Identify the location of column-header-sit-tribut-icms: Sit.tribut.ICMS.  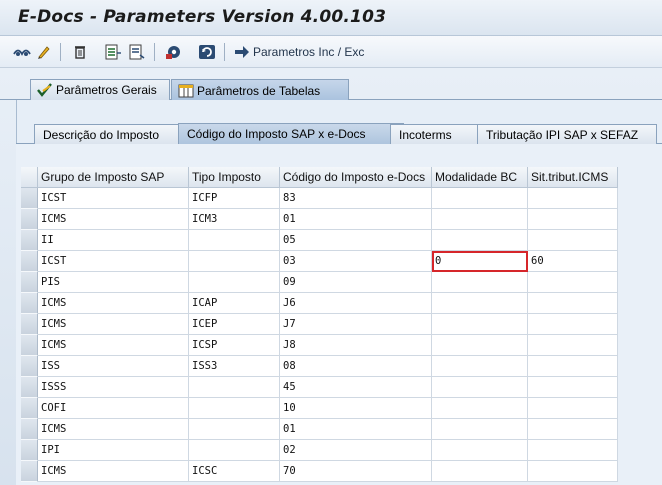
(573, 177).